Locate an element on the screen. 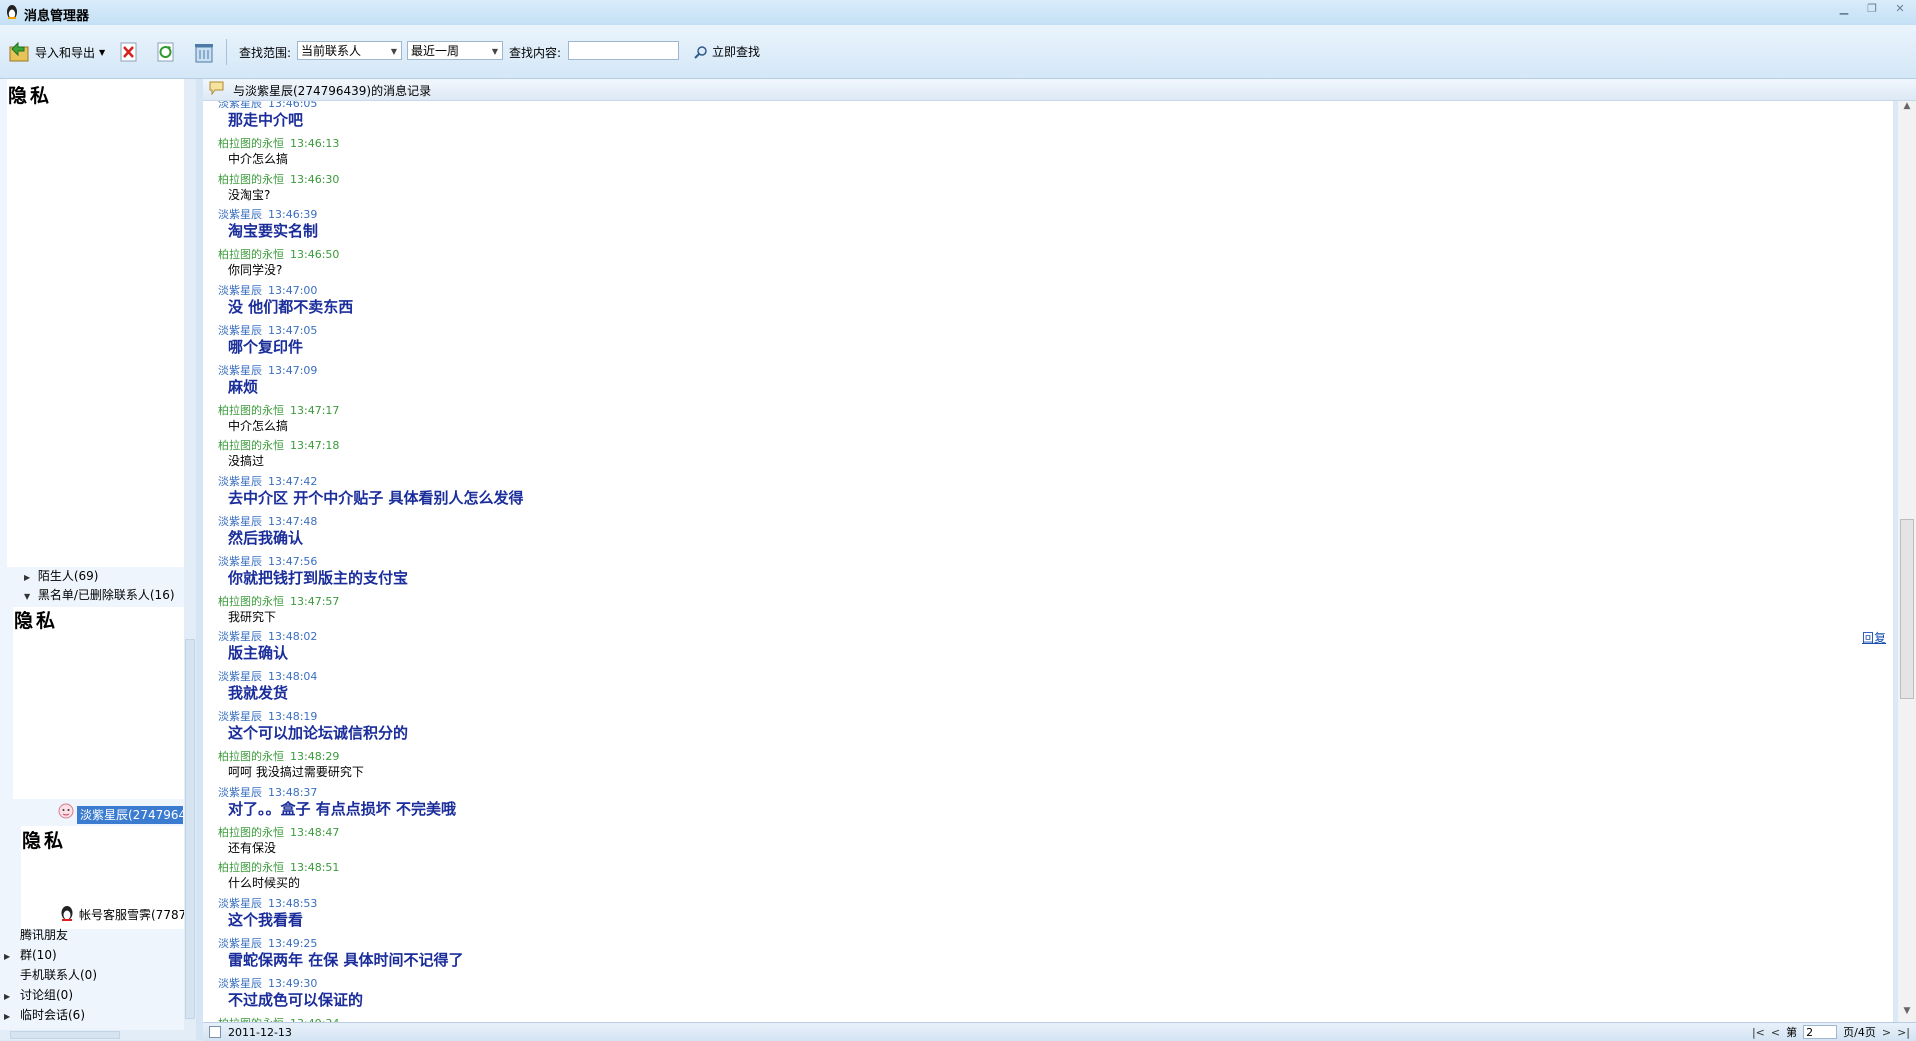 This screenshot has height=1041, width=1916. collapse-arrow-icon: ▼ is located at coordinates (27, 596).